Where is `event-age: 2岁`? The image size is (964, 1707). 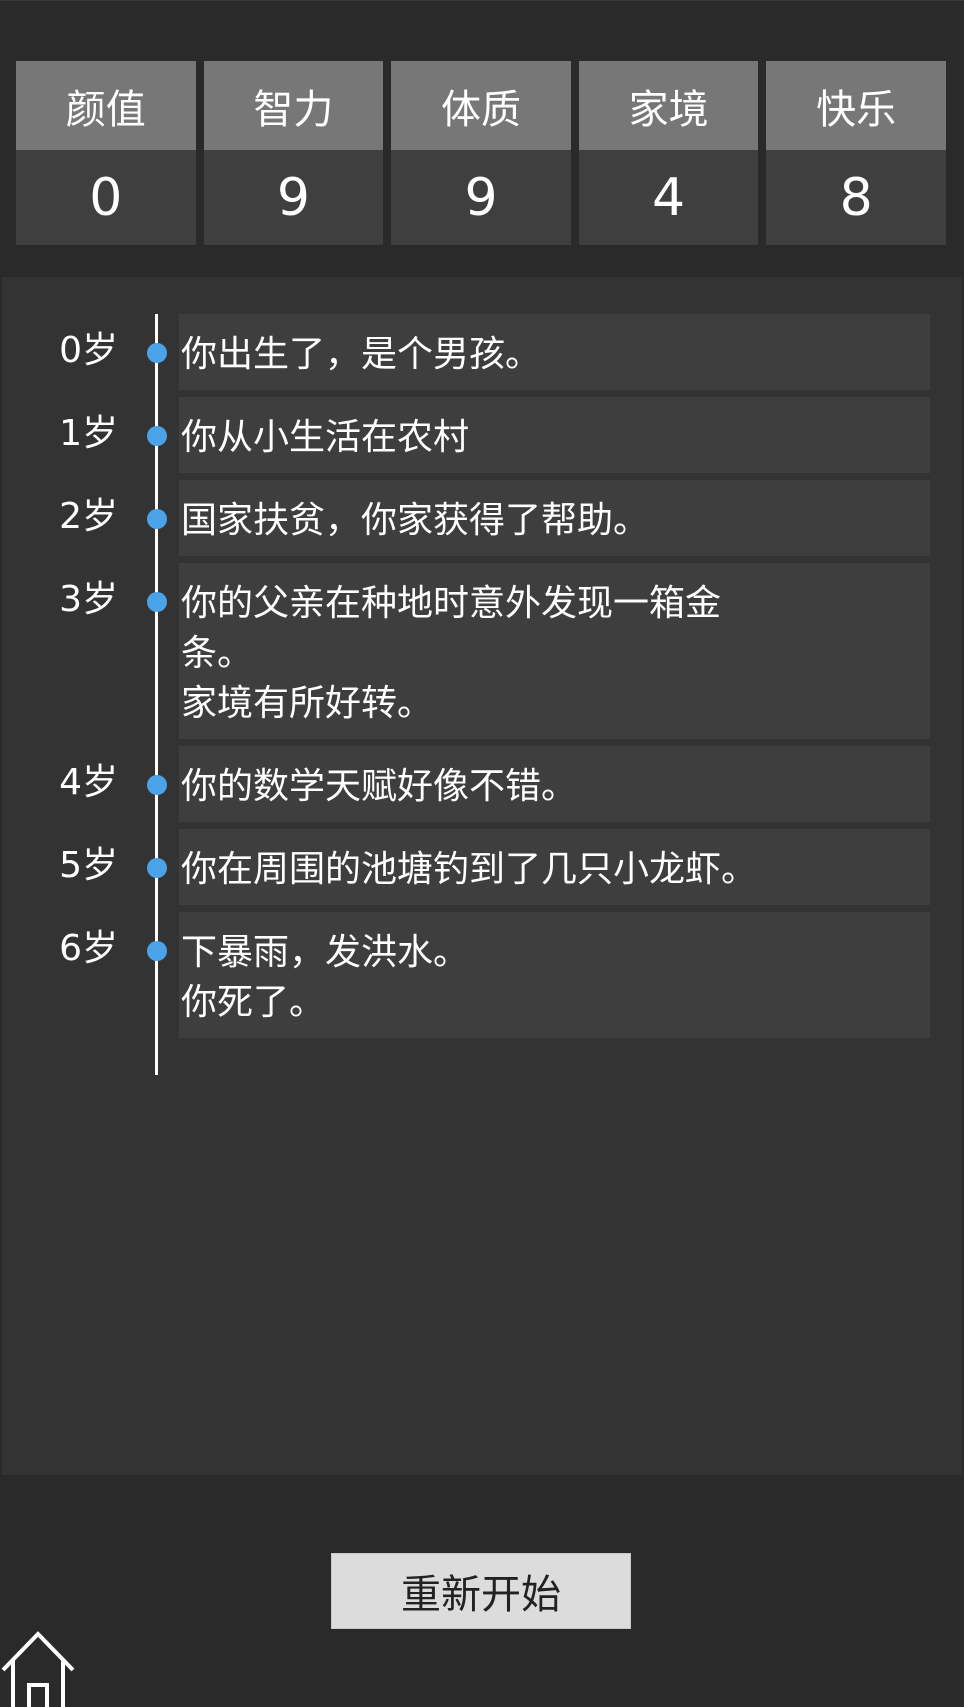
event-age: 2岁 is located at coordinates (88, 516).